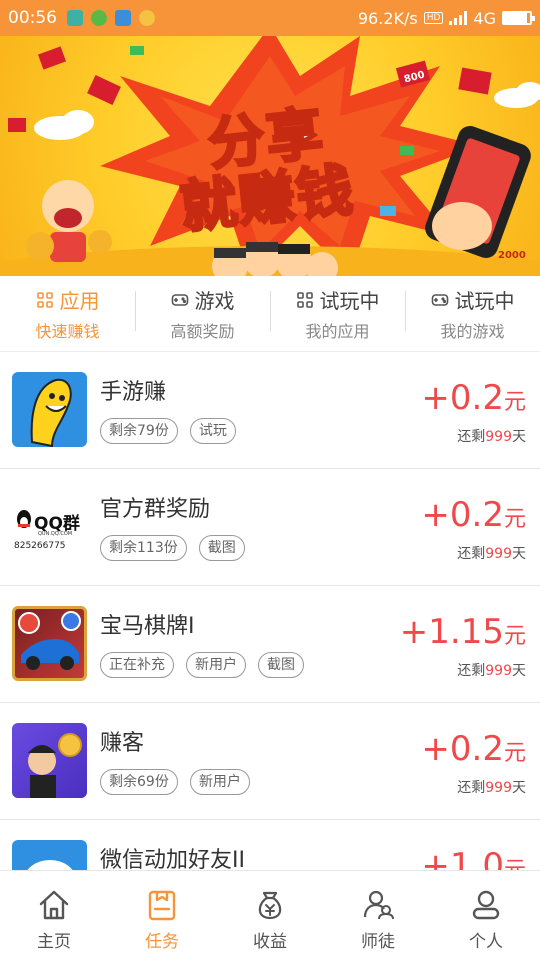 This screenshot has height=960, width=540. Describe the element at coordinates (270, 761) in the screenshot. I see `task-row: 赚客 剩余69份 新用户 +0.2 元 还剩999天` at that location.